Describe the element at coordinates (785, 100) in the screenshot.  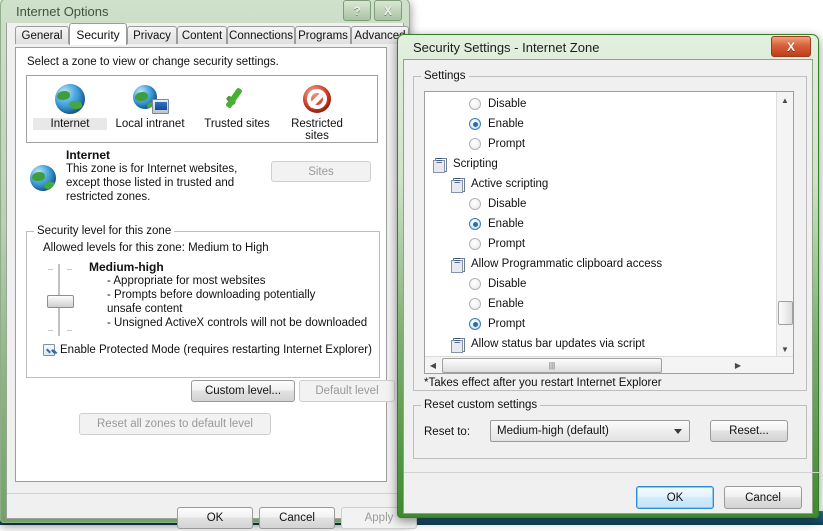
I see `scroll-up-icon: ▲` at that location.